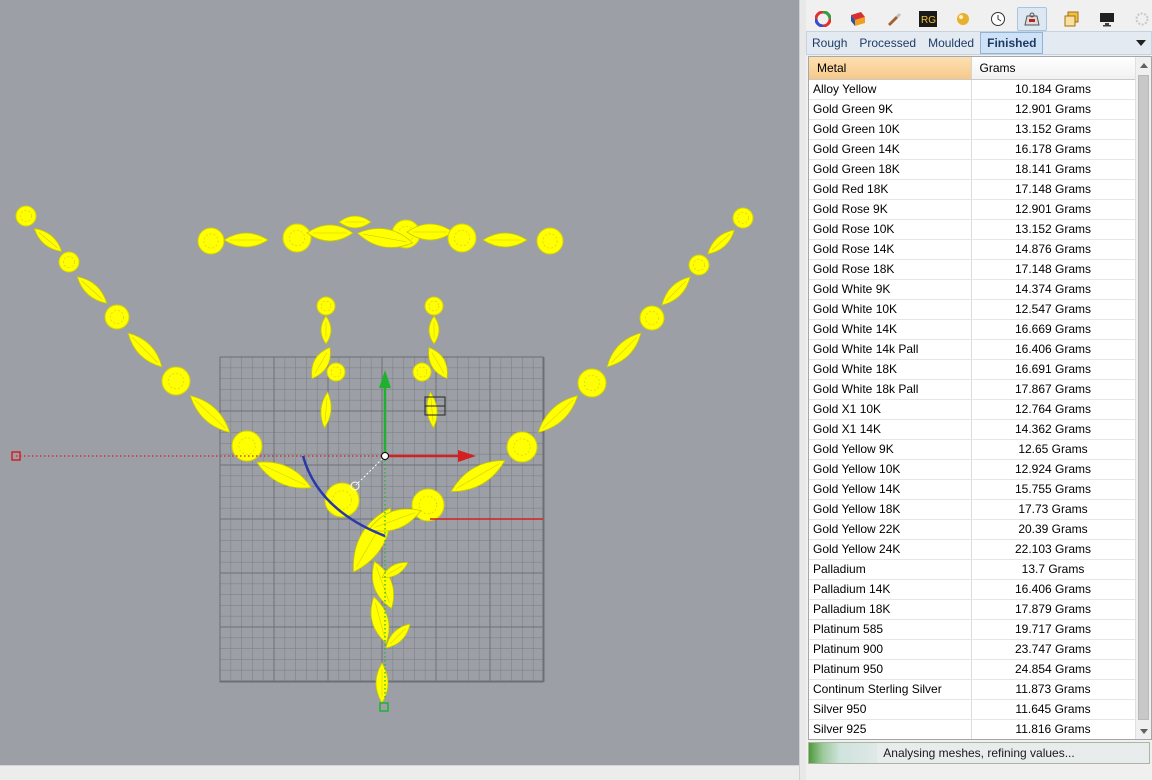 The width and height of the screenshot is (1152, 780). What do you see at coordinates (1106, 19) in the screenshot?
I see `display-icon` at bounding box center [1106, 19].